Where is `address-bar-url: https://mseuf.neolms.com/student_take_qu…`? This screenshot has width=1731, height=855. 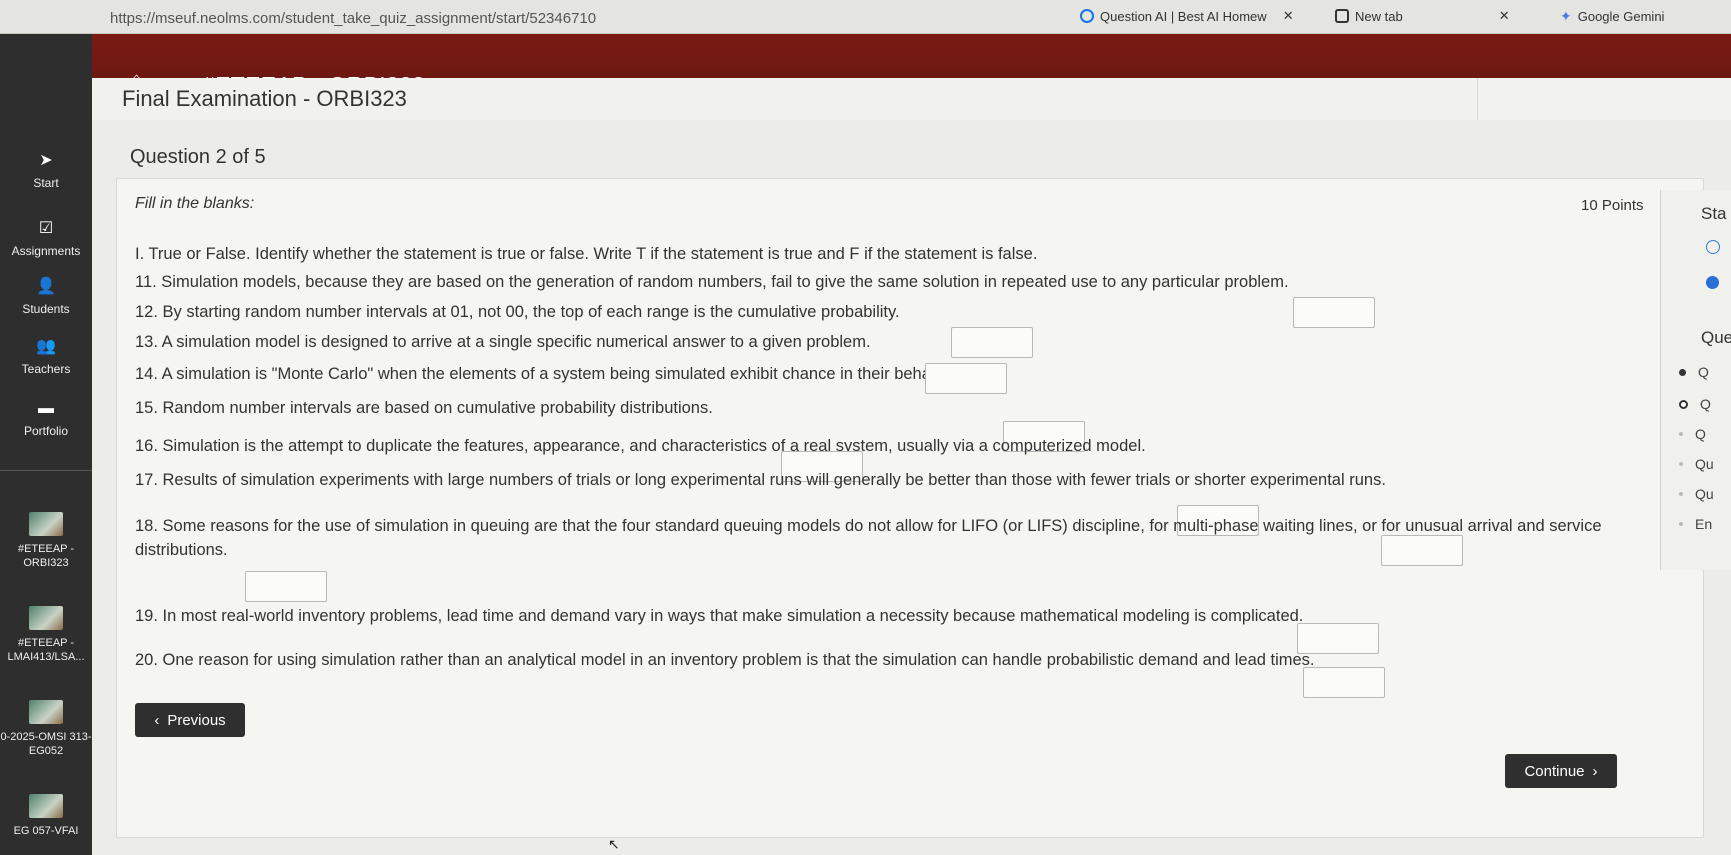
address-bar-url: https://mseuf.neolms.com/student_take_qu… is located at coordinates (353, 18).